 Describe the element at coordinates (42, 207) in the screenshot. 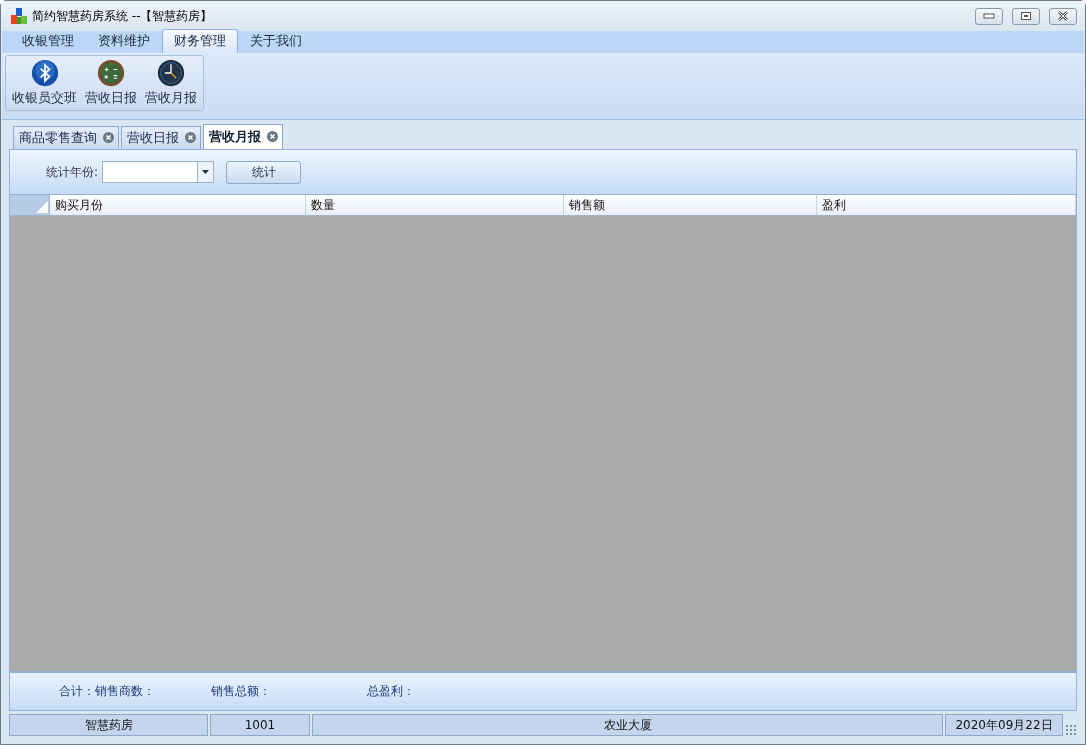

I see `corner-triangle-icon` at that location.